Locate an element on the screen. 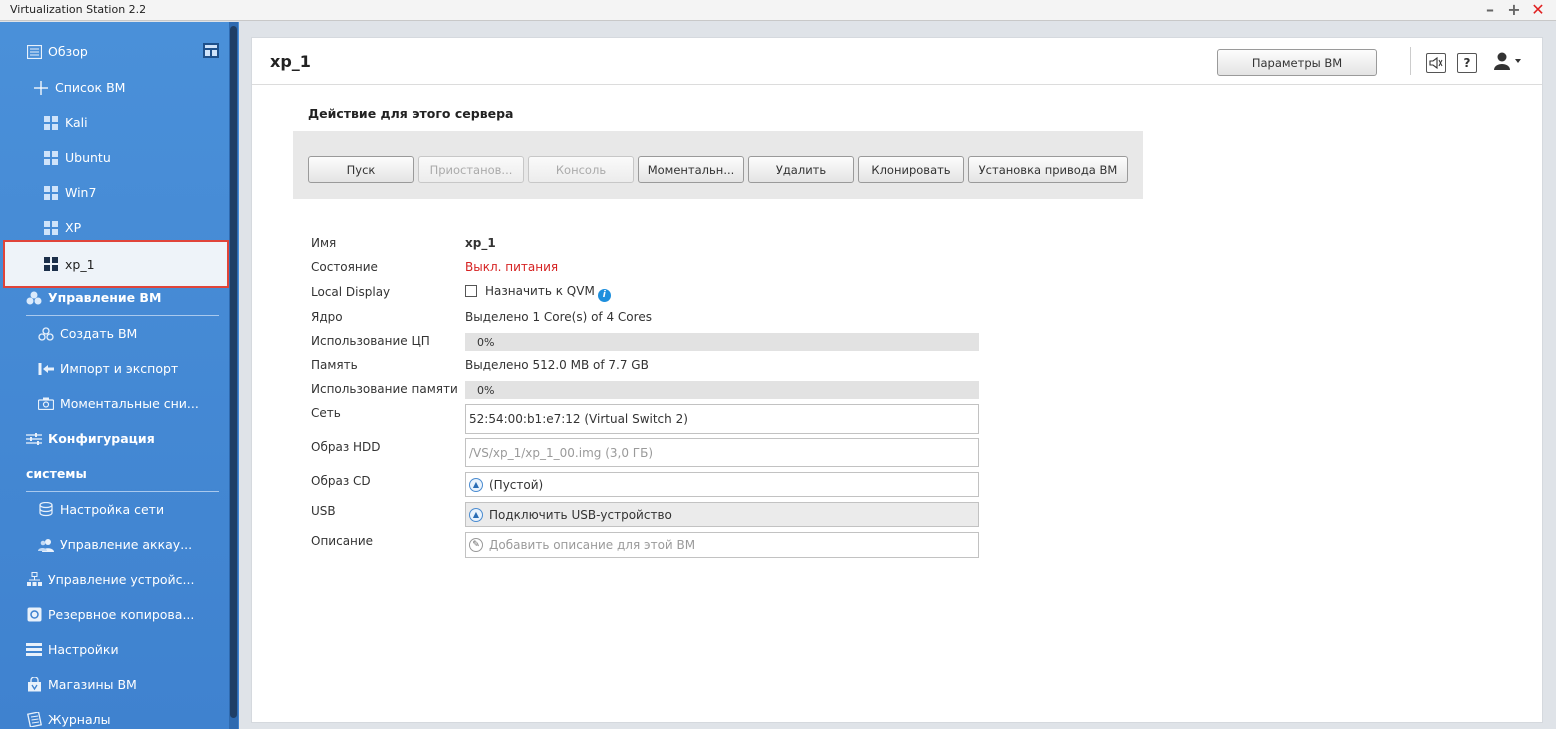  description-placeholder: Добавить описание для этой ВМ is located at coordinates (592, 545).